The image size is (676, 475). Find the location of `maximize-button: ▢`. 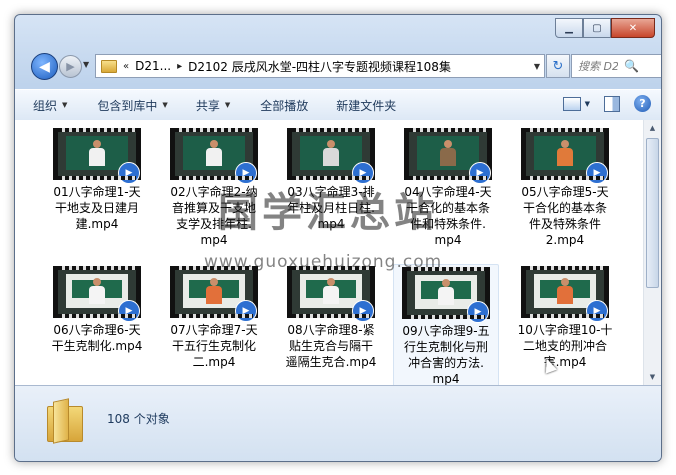

maximize-button: ▢ is located at coordinates (597, 28).